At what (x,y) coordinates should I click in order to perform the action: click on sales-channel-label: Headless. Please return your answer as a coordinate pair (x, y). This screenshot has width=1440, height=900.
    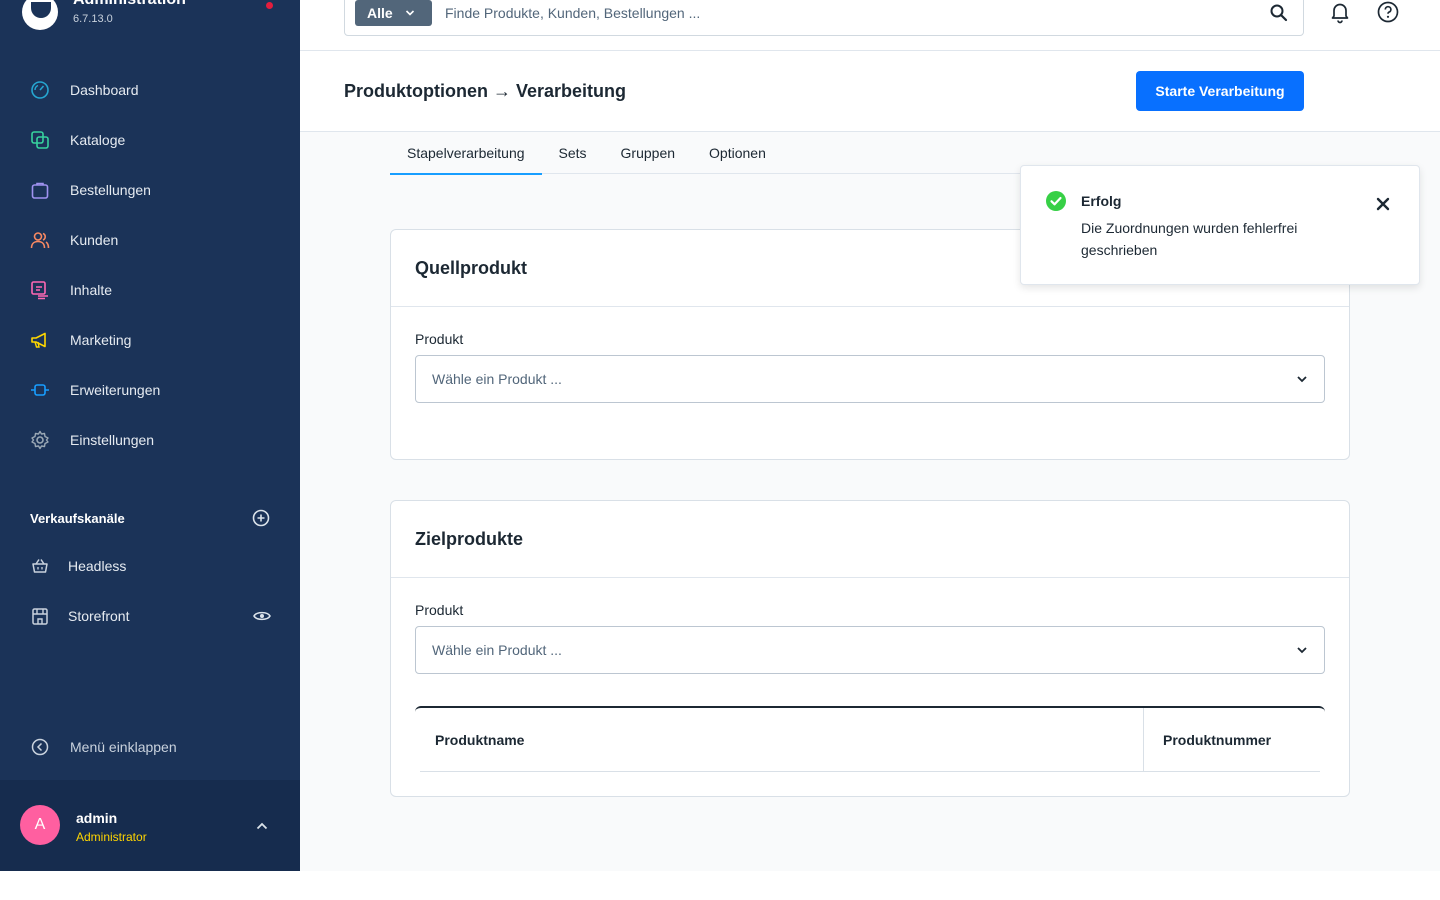
    Looking at the image, I should click on (97, 566).